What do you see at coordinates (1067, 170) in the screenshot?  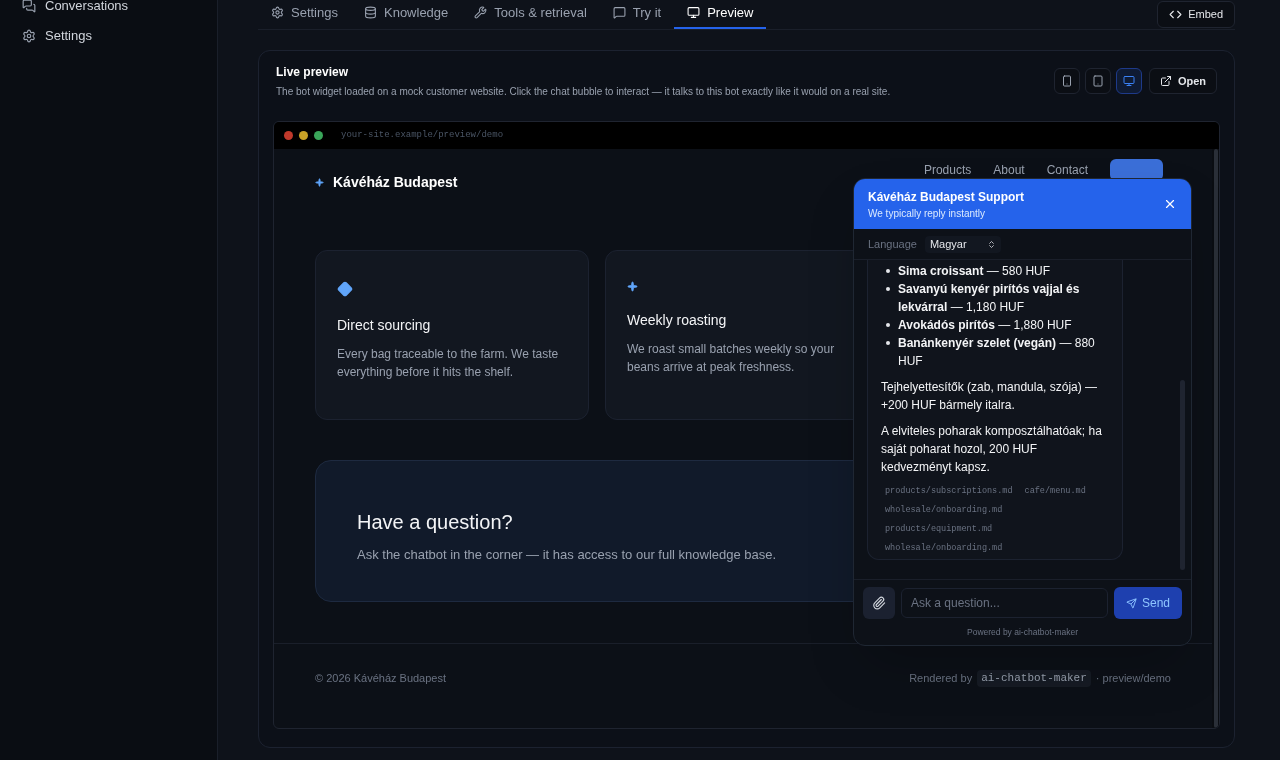 I see `nav-link: Contact` at bounding box center [1067, 170].